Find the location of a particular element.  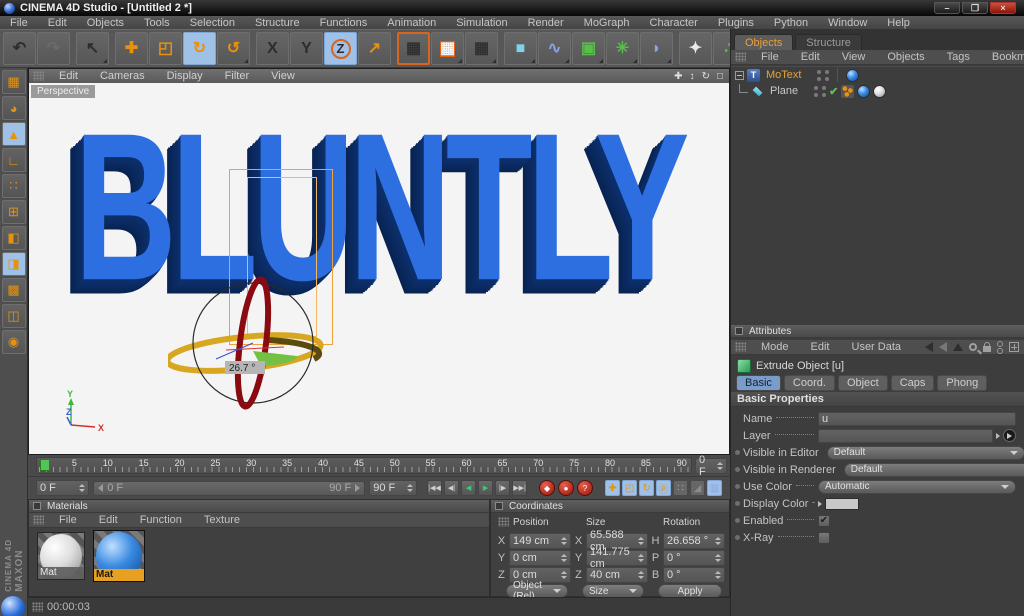

deformer-enabled-check: ✔ is located at coordinates (833, 91).